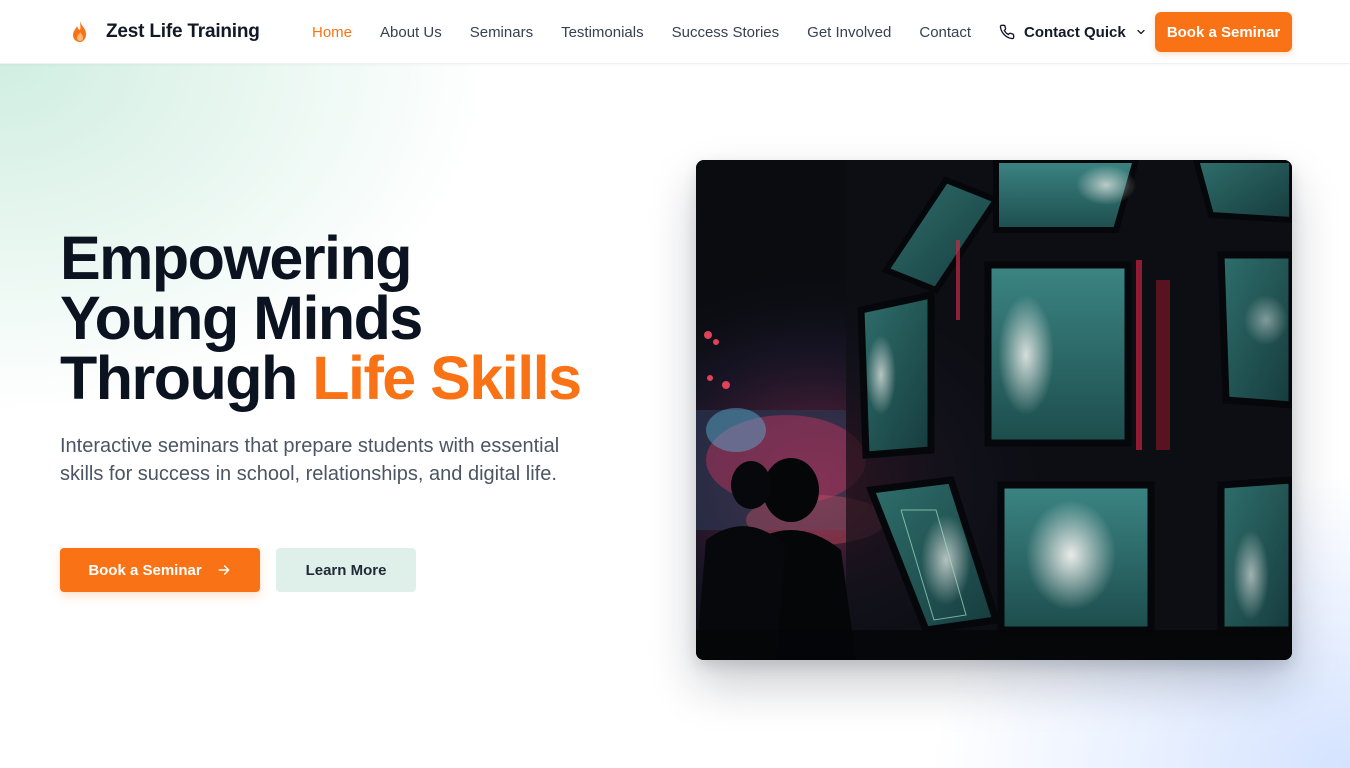 The width and height of the screenshot is (1350, 768). I want to click on nav-home: Home, so click(332, 32).